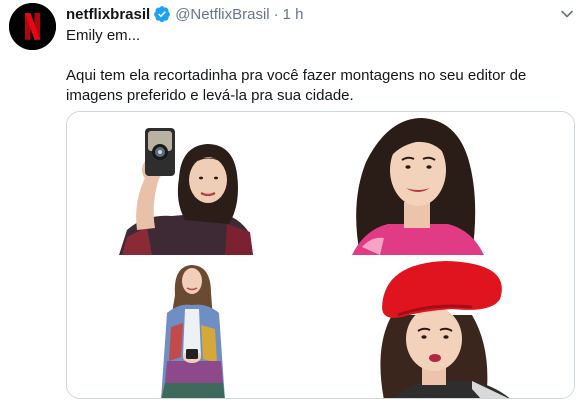 Image resolution: width=587 pixels, height=403 pixels. What do you see at coordinates (222, 14) in the screenshot?
I see `user-handle: @NetflixBrasil` at bounding box center [222, 14].